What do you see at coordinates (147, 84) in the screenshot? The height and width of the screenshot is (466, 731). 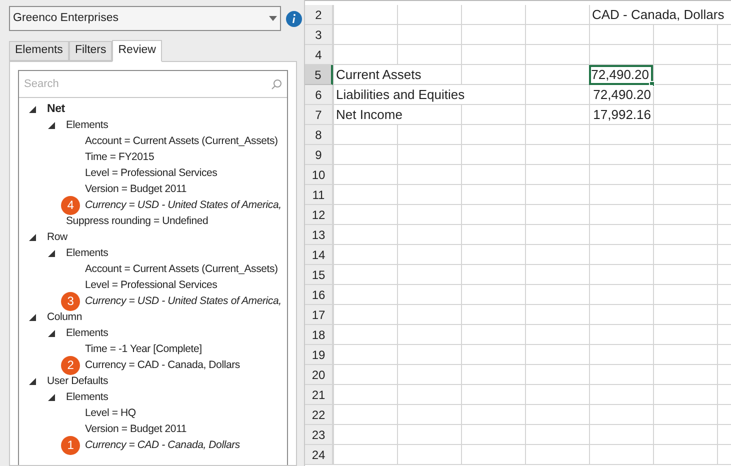 I see `search-field: Search` at bounding box center [147, 84].